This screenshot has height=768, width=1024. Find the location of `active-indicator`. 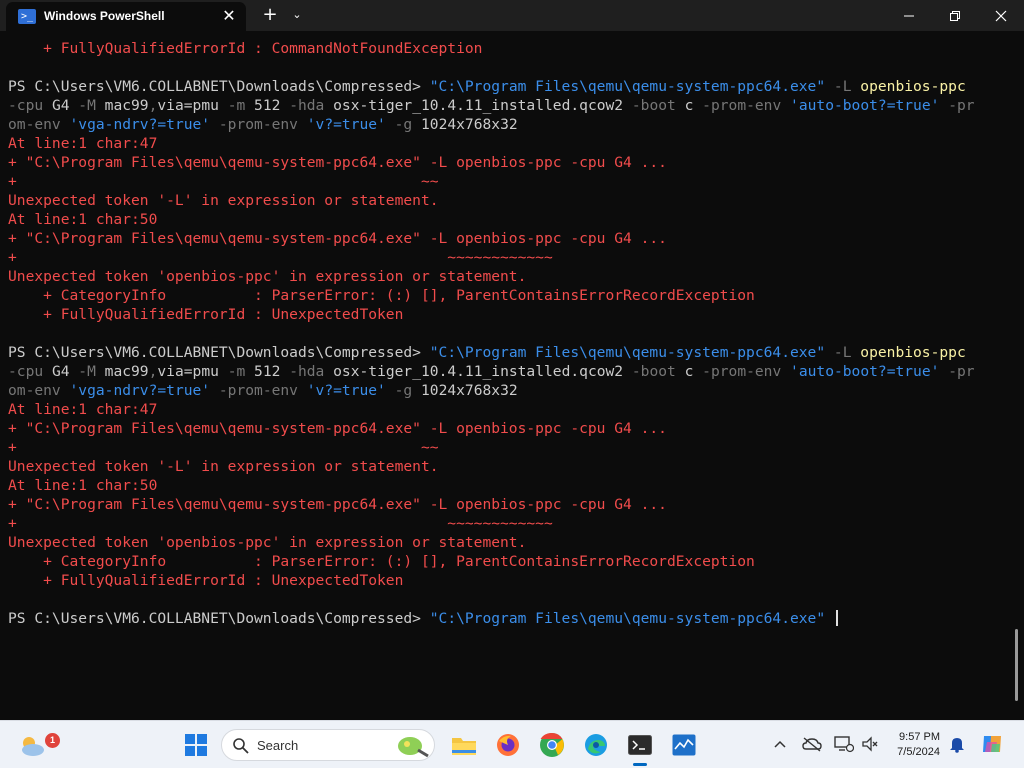

active-indicator is located at coordinates (640, 764).